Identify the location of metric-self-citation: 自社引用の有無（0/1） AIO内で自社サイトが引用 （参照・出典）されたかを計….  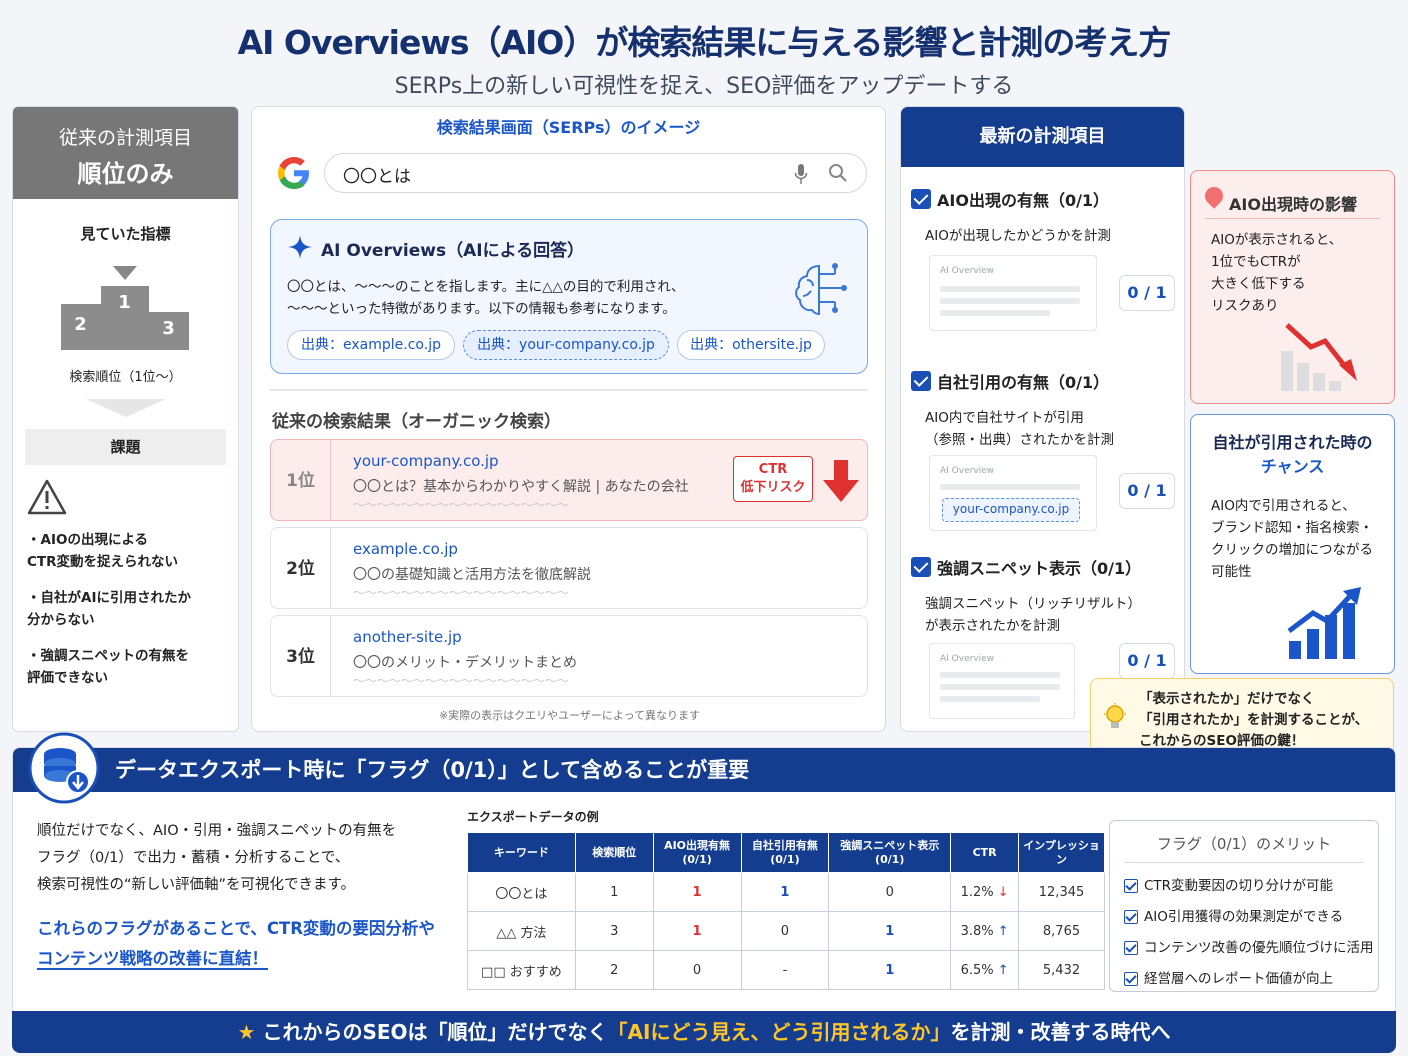
(1012, 410).